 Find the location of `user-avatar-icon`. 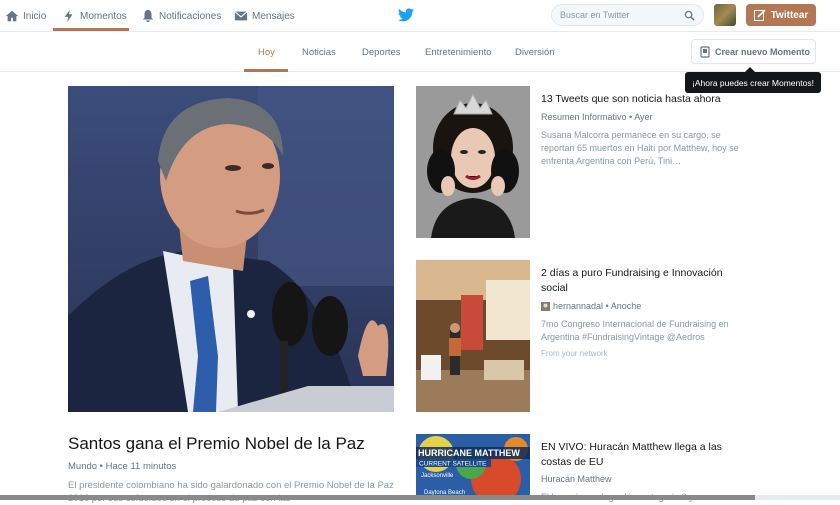

user-avatar-icon is located at coordinates (545, 306).